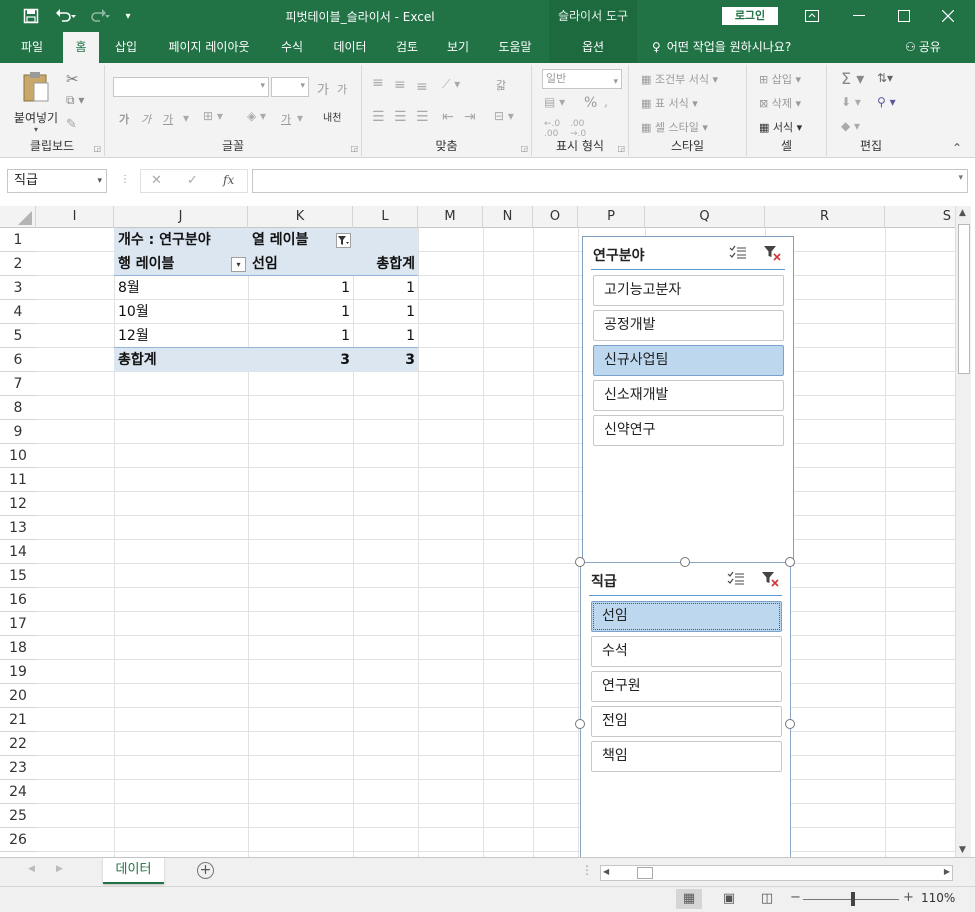 The image size is (975, 912). What do you see at coordinates (323, 88) in the screenshot?
I see `increase-font-button: 가` at bounding box center [323, 88].